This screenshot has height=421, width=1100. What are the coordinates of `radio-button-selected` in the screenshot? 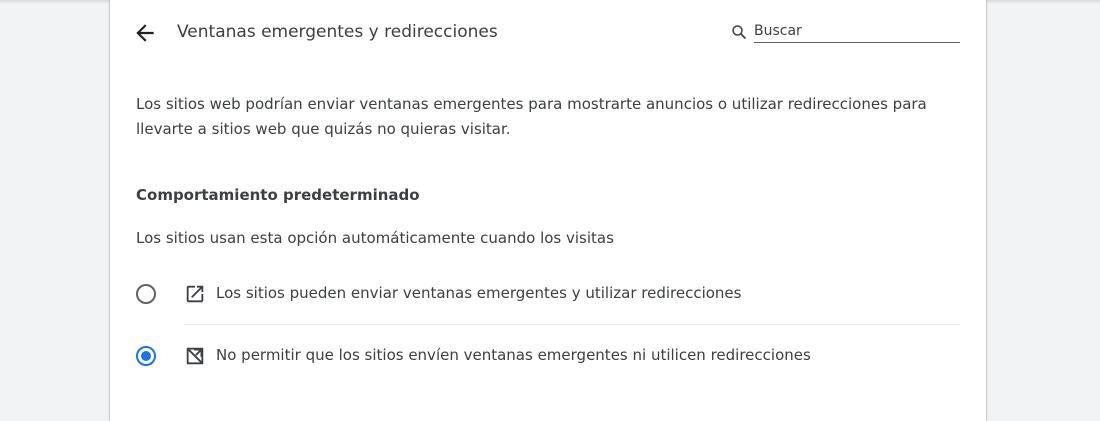 It's located at (146, 356).